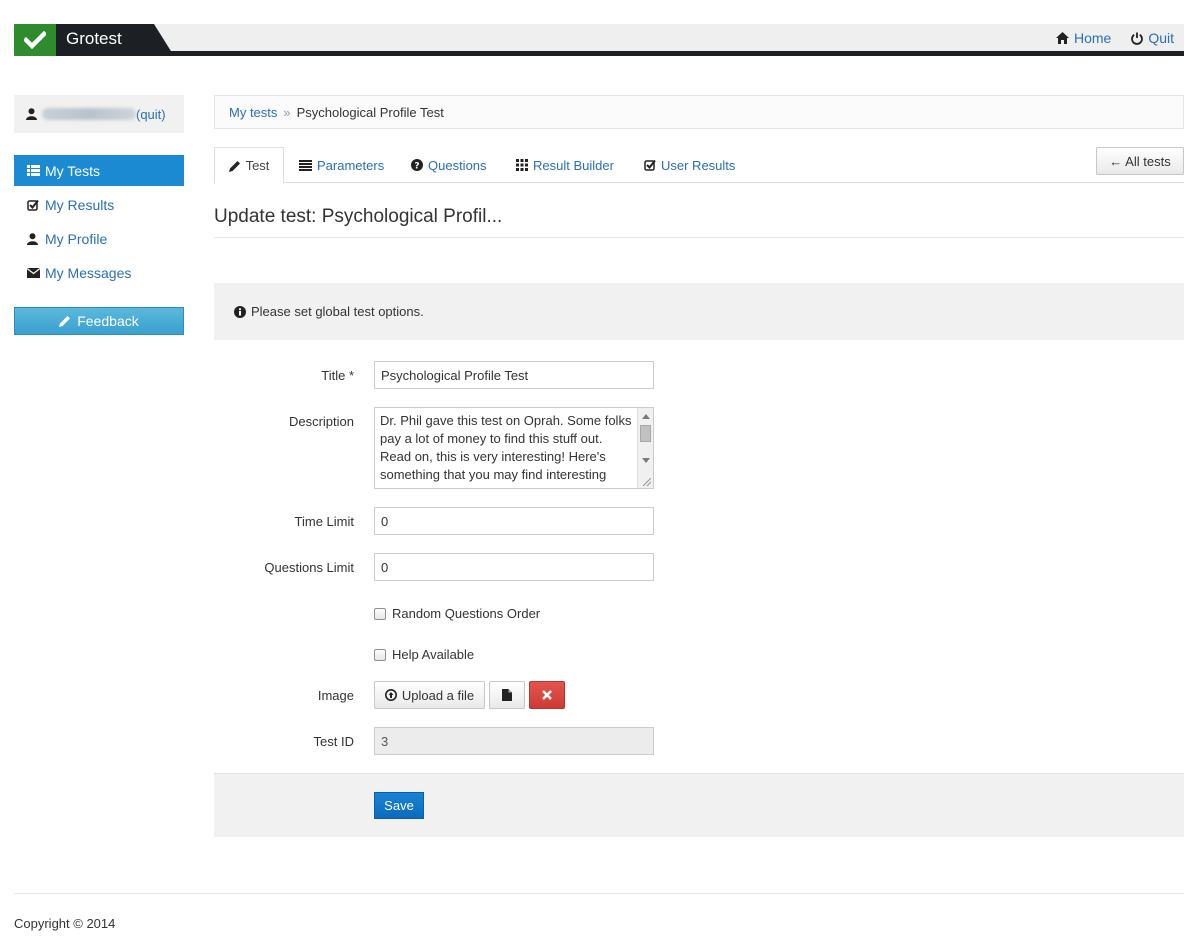  I want to click on info-message-box: Please set global test options., so click(699, 311).